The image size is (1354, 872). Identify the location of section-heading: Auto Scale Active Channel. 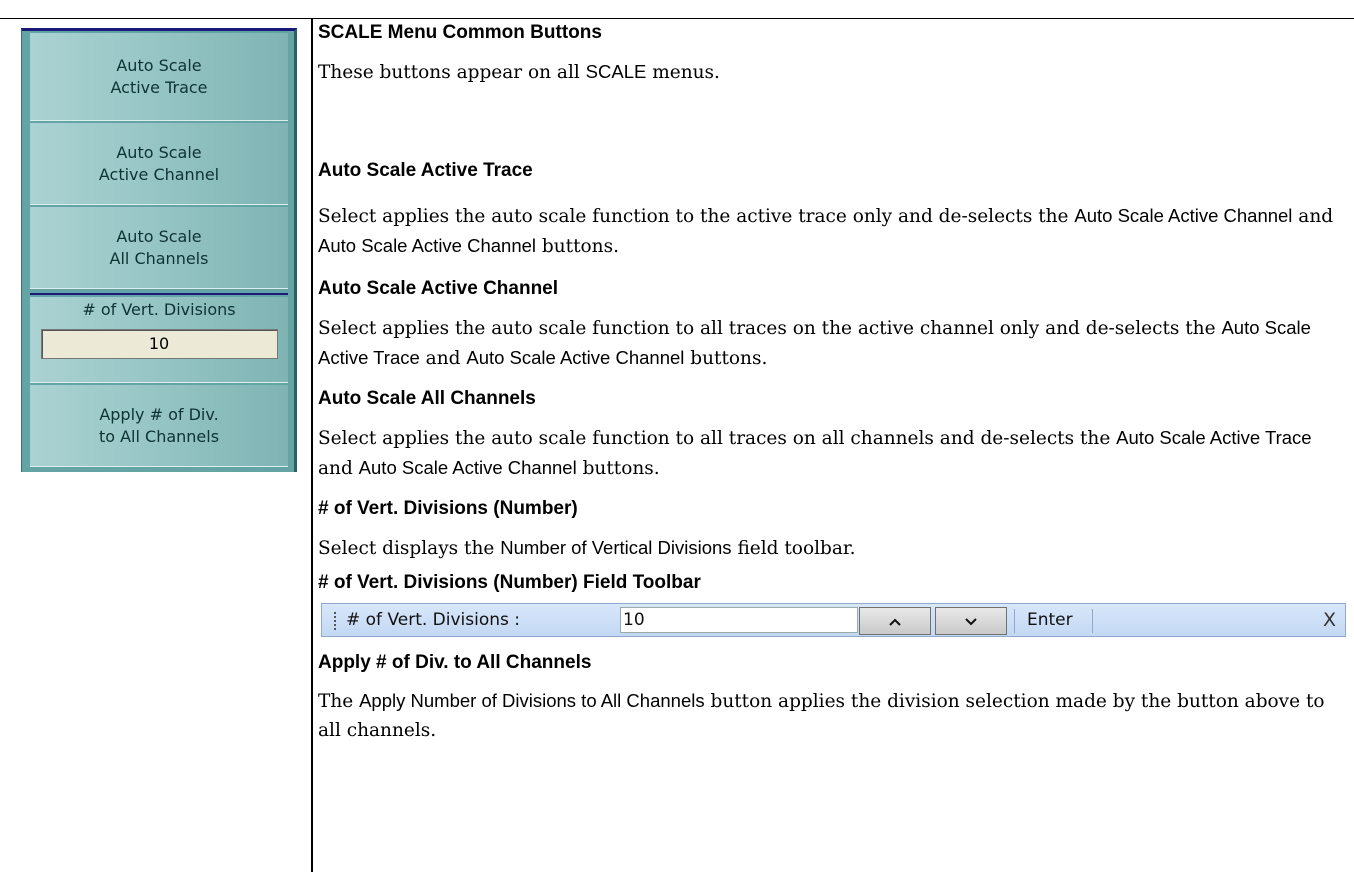
(438, 288).